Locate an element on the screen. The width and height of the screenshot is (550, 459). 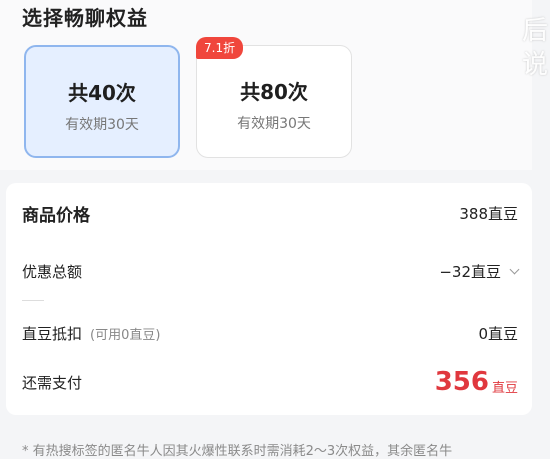
edge-overlay-text: 后 说 is located at coordinates (535, 48).